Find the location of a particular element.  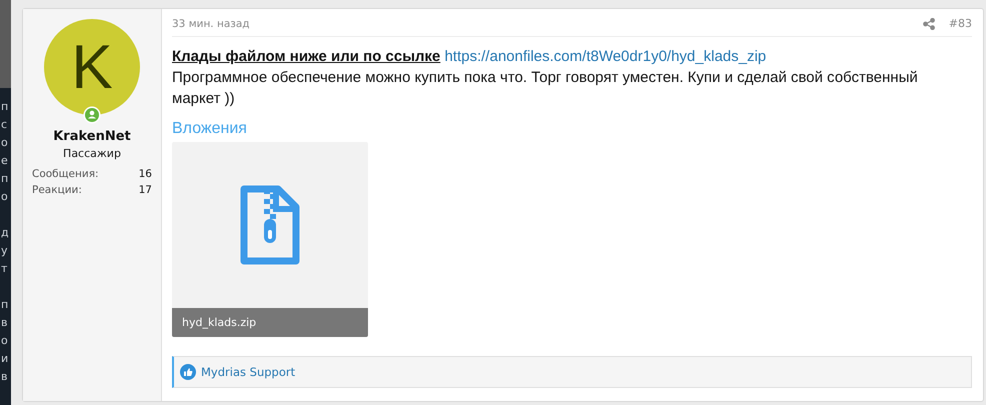

stat-label: Реакции: is located at coordinates (57, 190).